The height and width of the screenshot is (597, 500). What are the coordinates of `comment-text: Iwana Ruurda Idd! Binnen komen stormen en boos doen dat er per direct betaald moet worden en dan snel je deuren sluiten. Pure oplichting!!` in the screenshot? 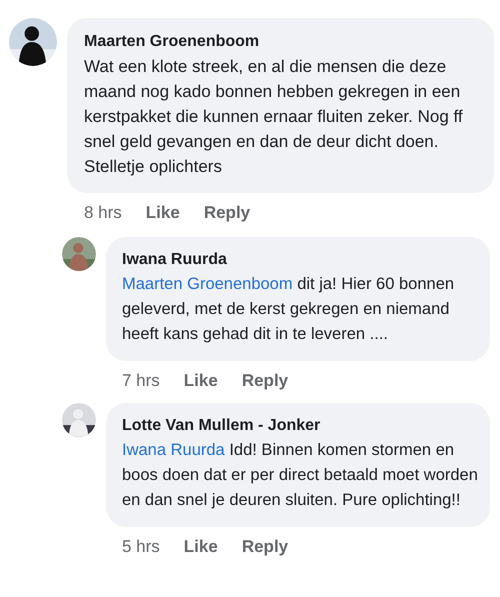 It's located at (300, 475).